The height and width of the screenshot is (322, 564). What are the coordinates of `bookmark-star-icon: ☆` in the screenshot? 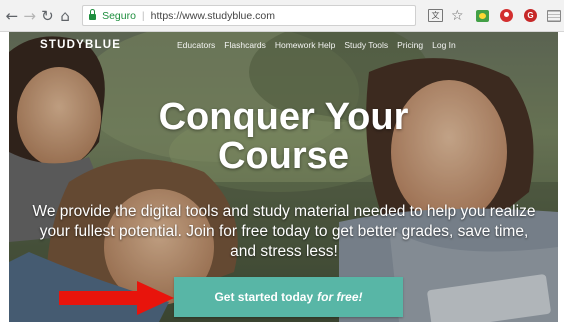 It's located at (457, 16).